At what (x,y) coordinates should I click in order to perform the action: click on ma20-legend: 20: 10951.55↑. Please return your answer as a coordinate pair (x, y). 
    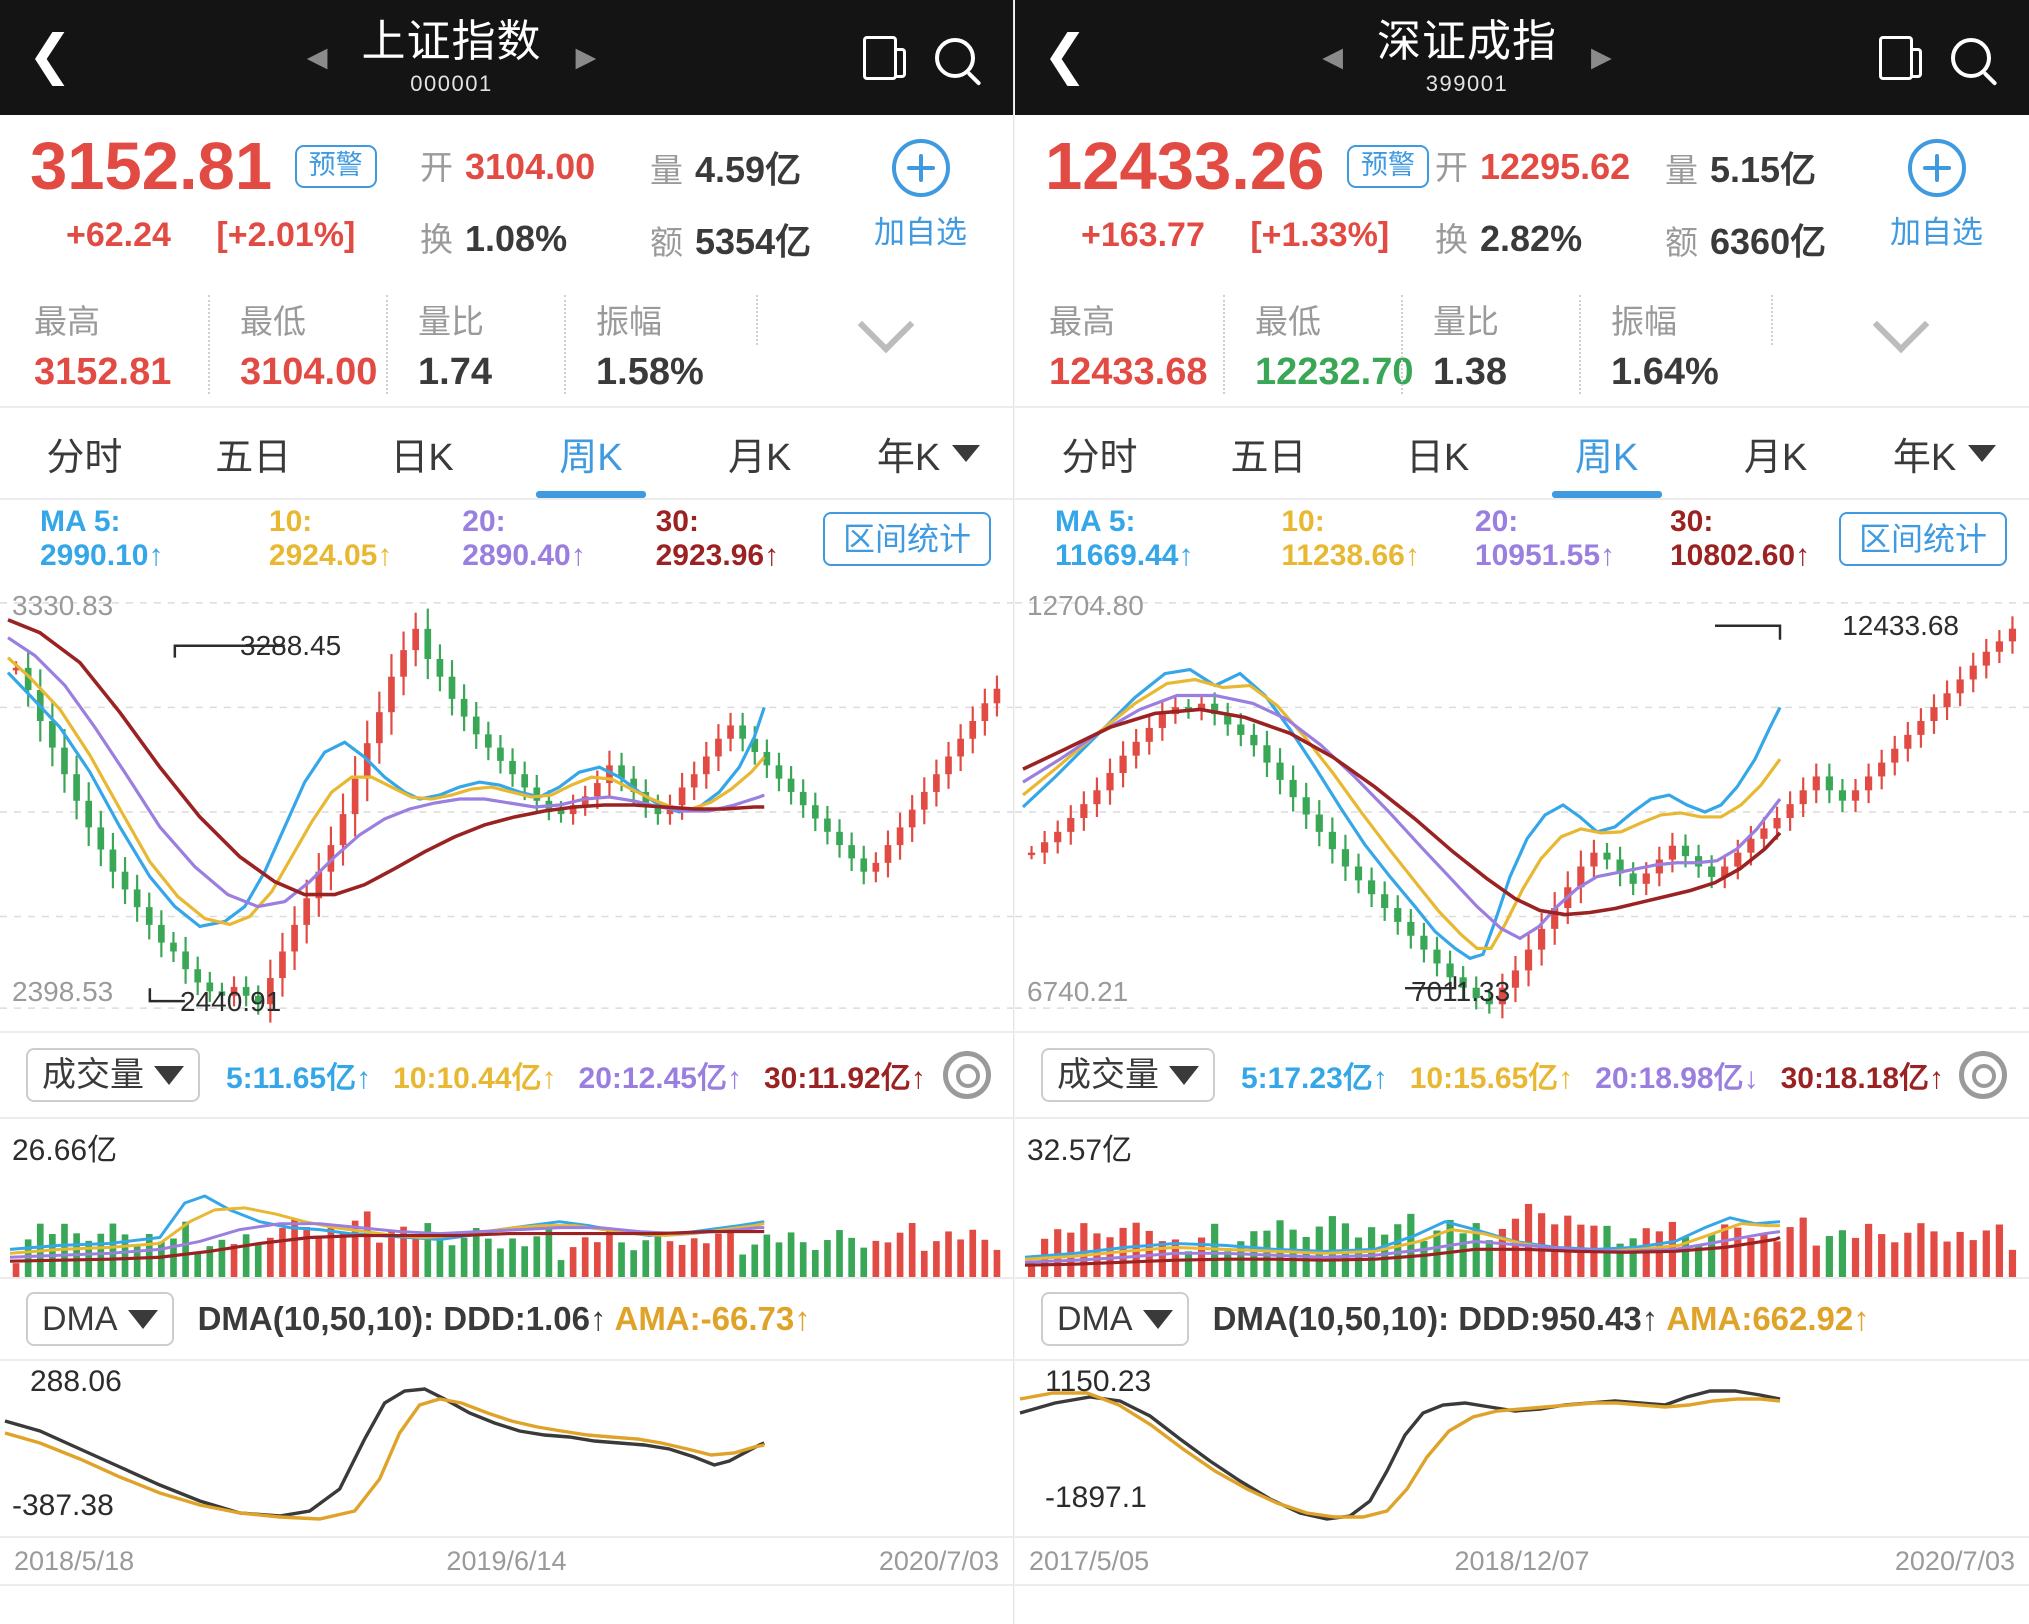
    Looking at the image, I should click on (1545, 538).